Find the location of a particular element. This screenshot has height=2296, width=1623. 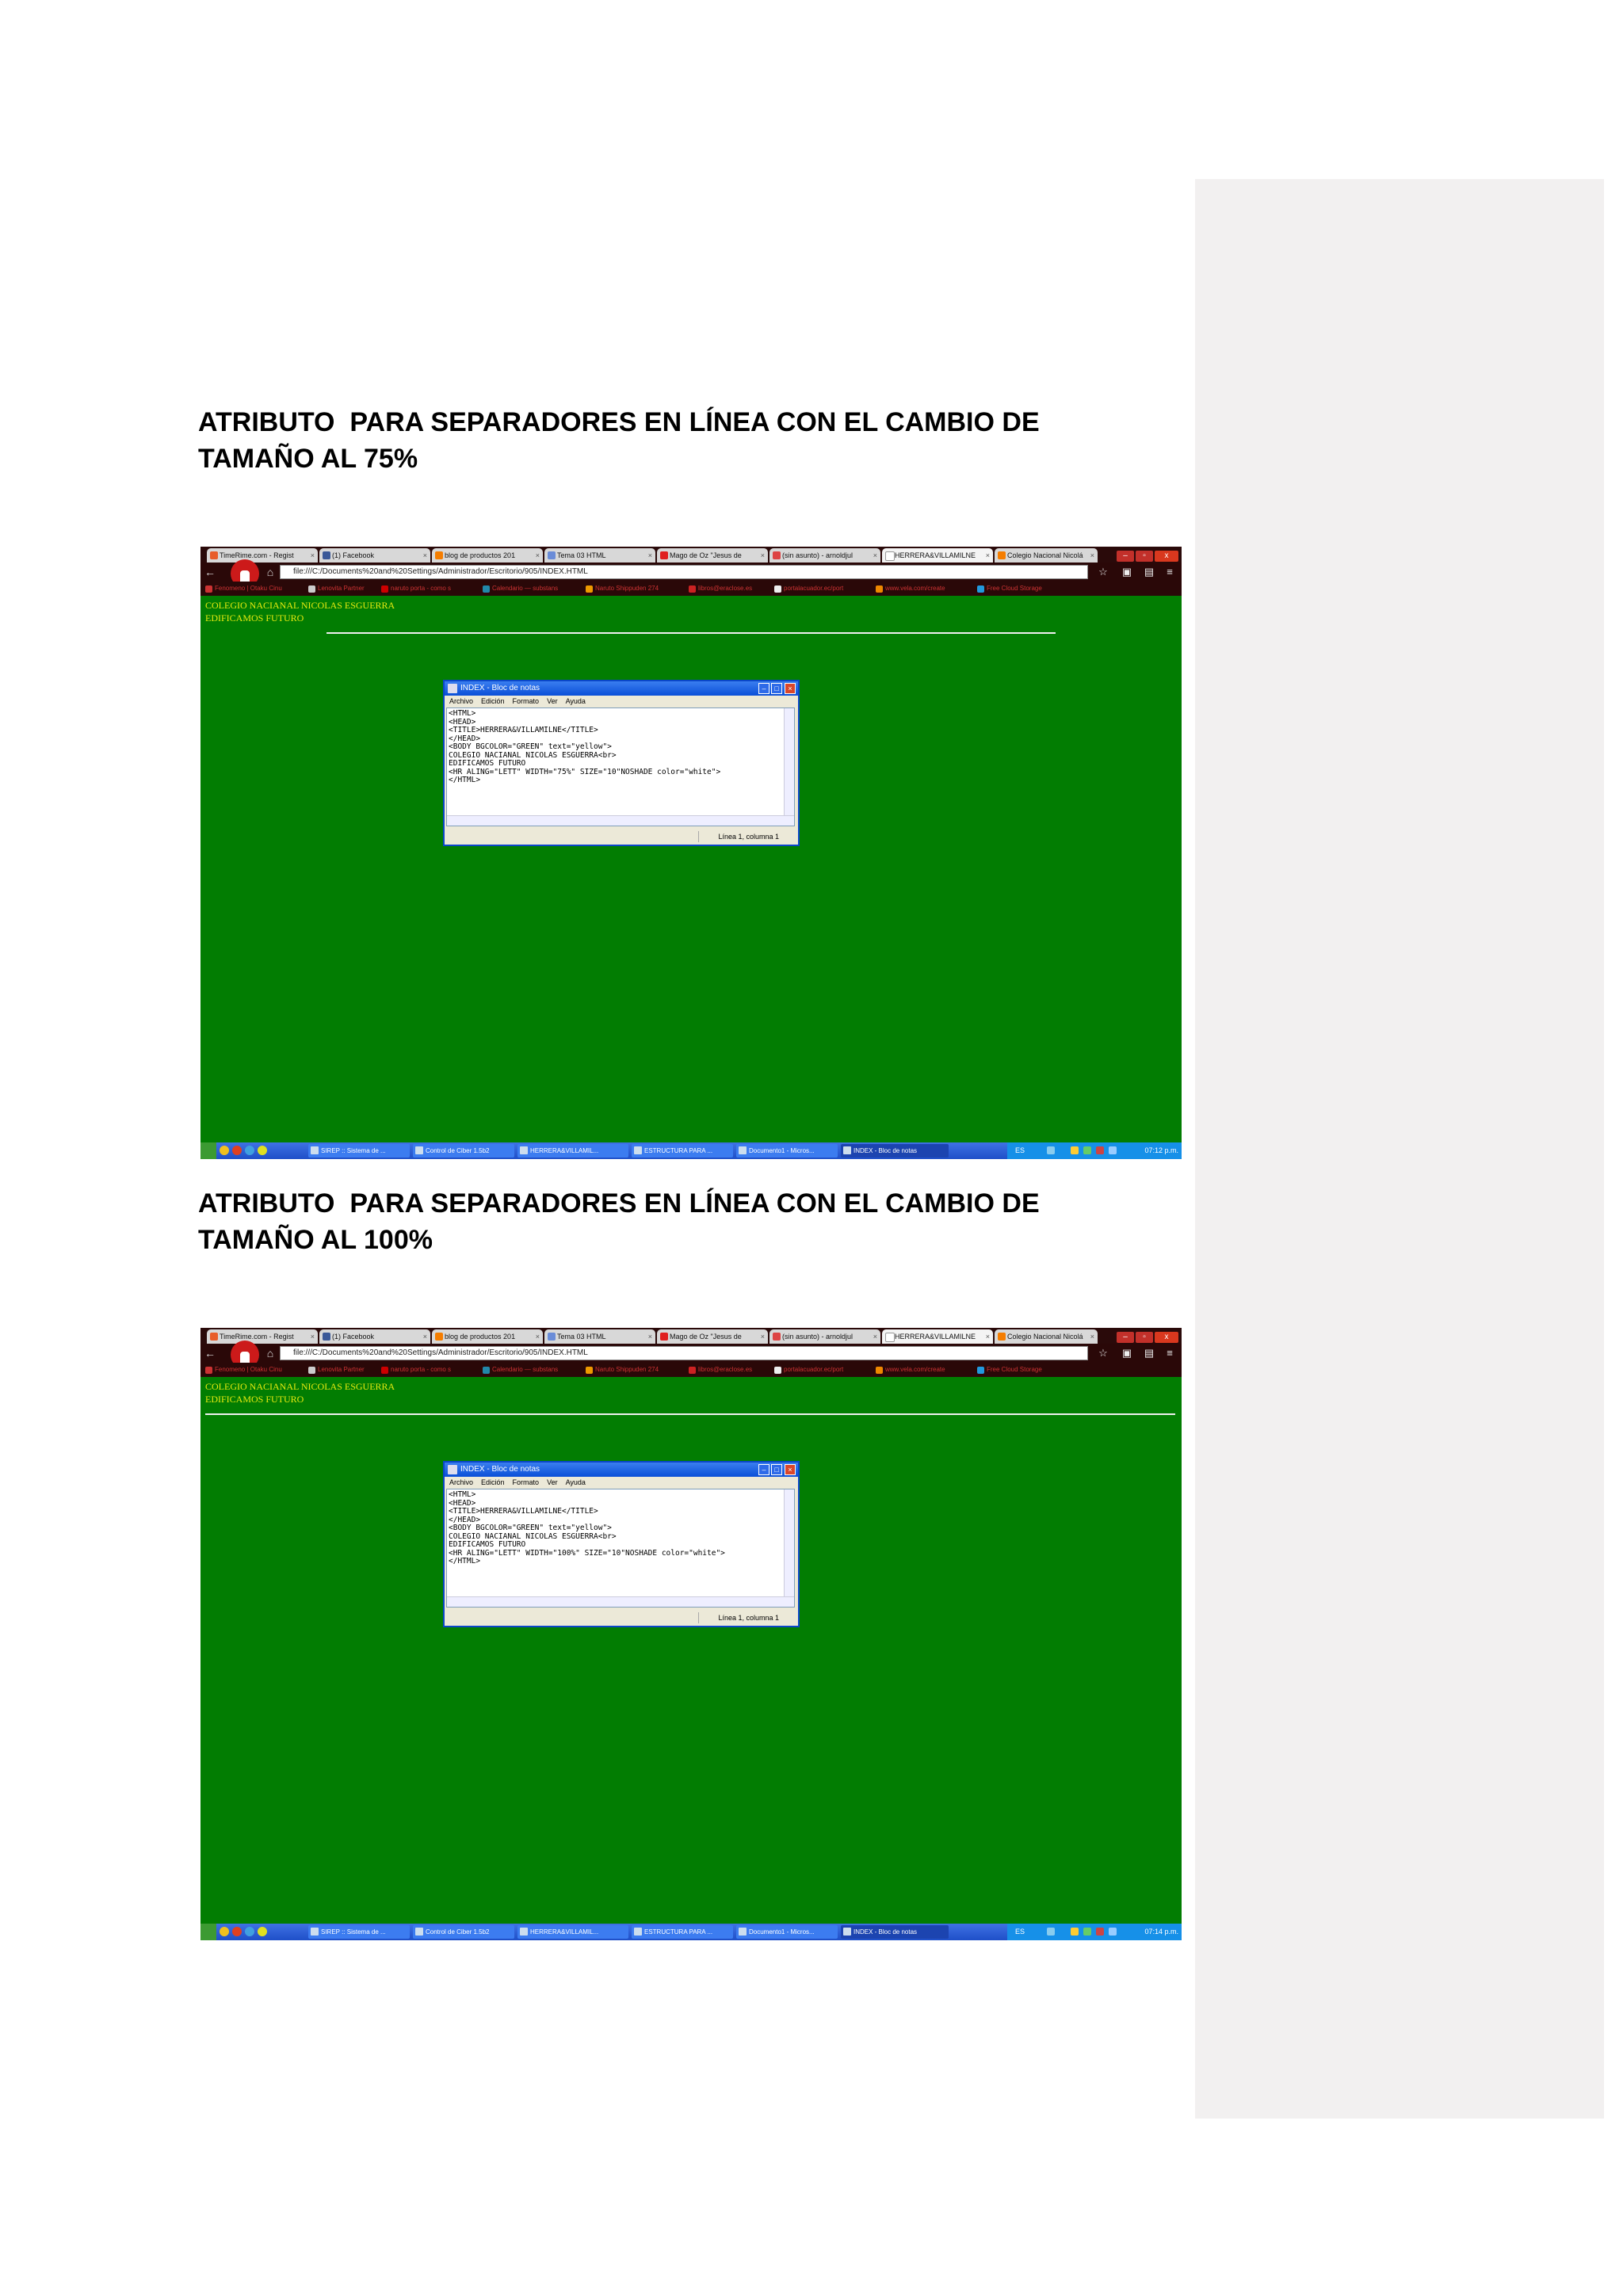

browser-tab: Tema 03 HTML × is located at coordinates (599, 1336).